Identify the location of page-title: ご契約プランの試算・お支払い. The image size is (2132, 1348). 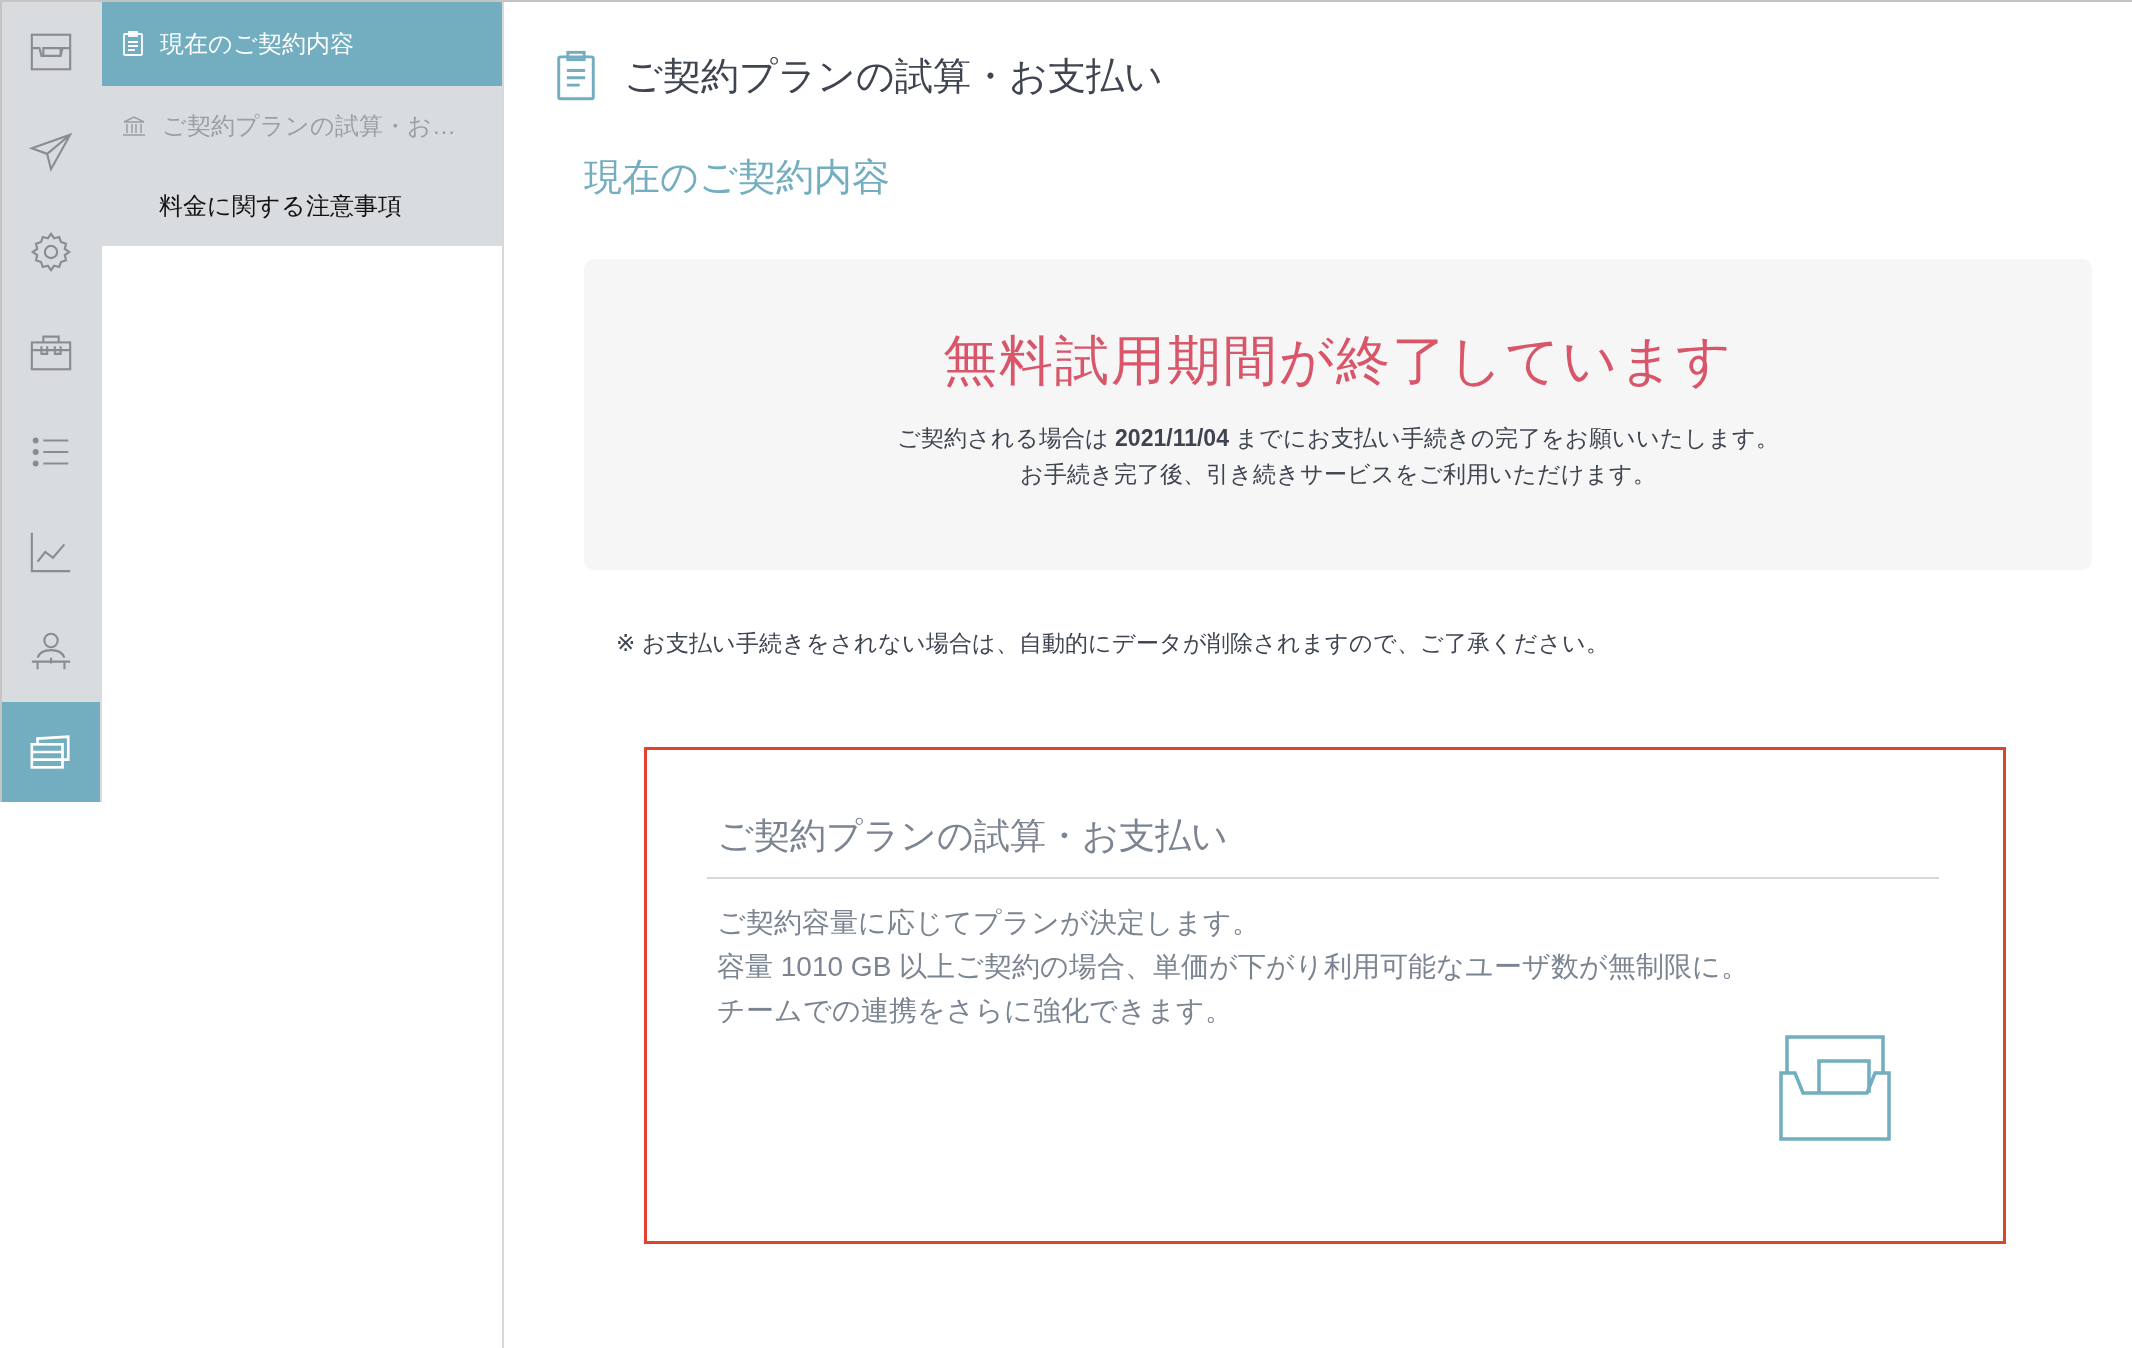
(893, 76).